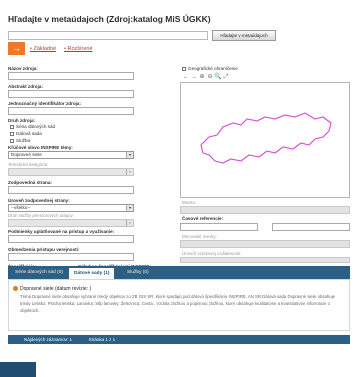 This screenshot has height=377, width=356. I want to click on records-found: Nájdených záznamov: 1, so click(48, 339).